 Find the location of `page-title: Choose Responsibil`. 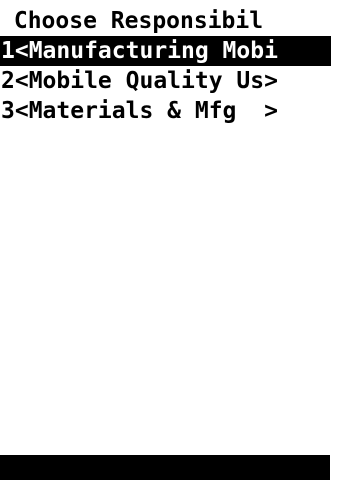

page-title: Choose Responsibil is located at coordinates (132, 21).